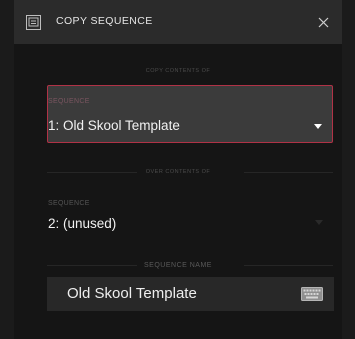 This screenshot has height=339, width=355. What do you see at coordinates (69, 101) in the screenshot?
I see `source-sequence-caption: SEQUENCE` at bounding box center [69, 101].